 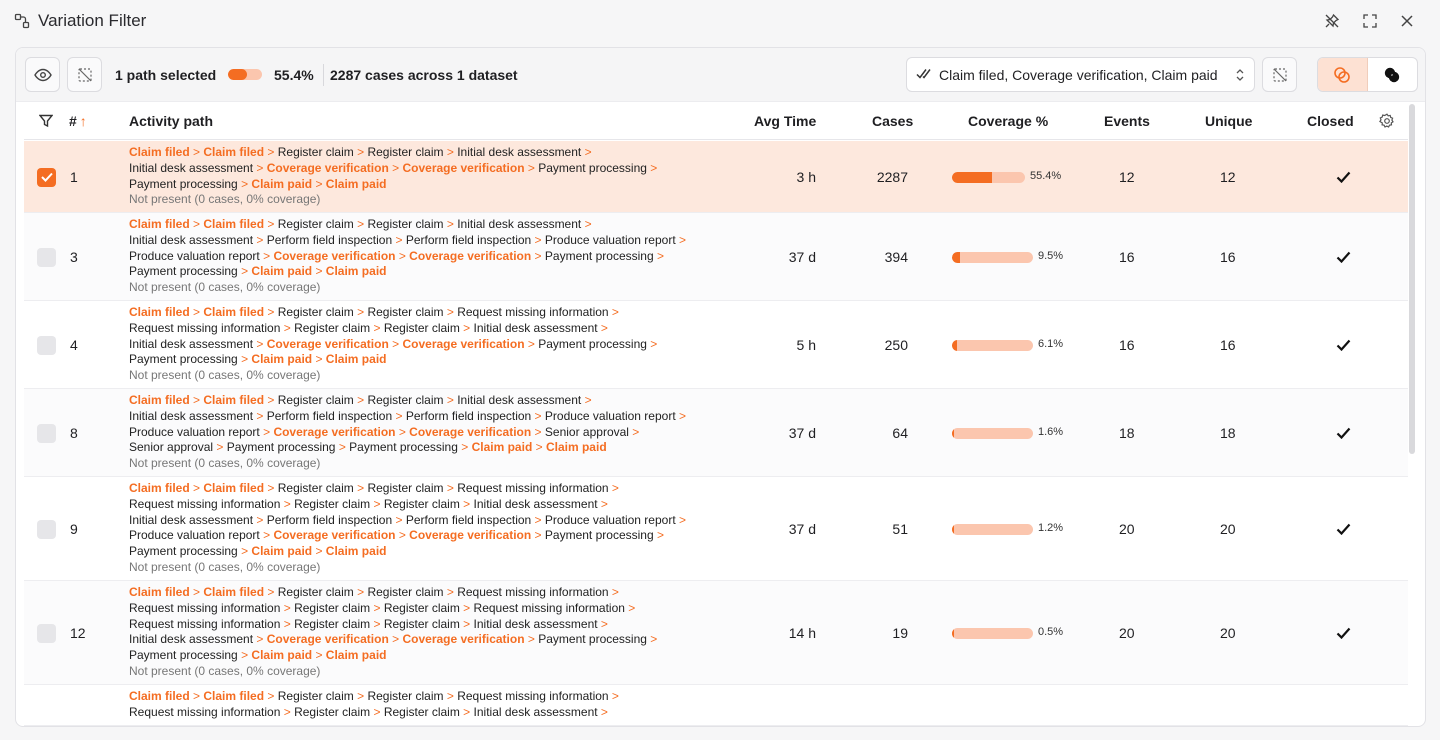 I want to click on coverage-percent: 1.2%, so click(x=1051, y=528).